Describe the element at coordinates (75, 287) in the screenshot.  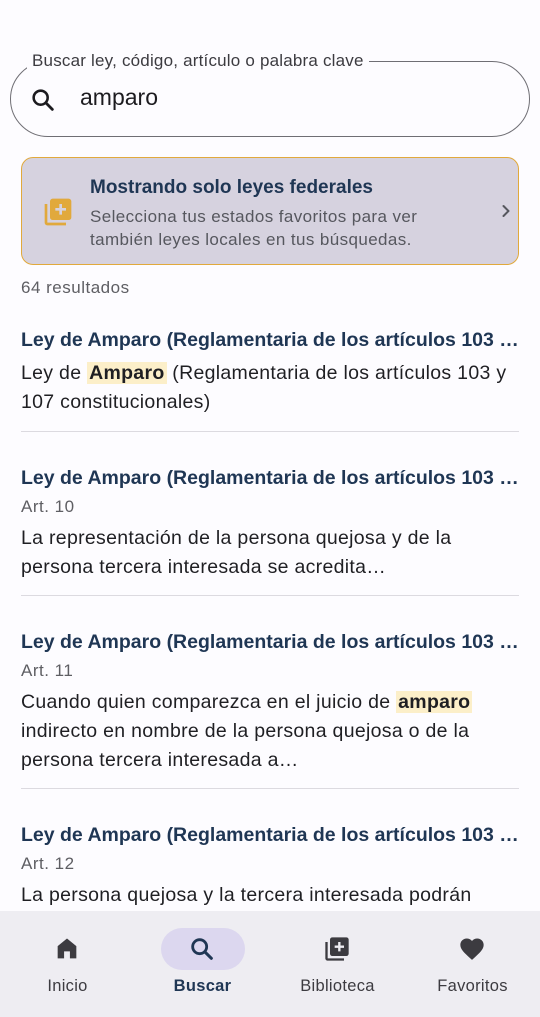
I see `results-count: 64 resultados` at that location.